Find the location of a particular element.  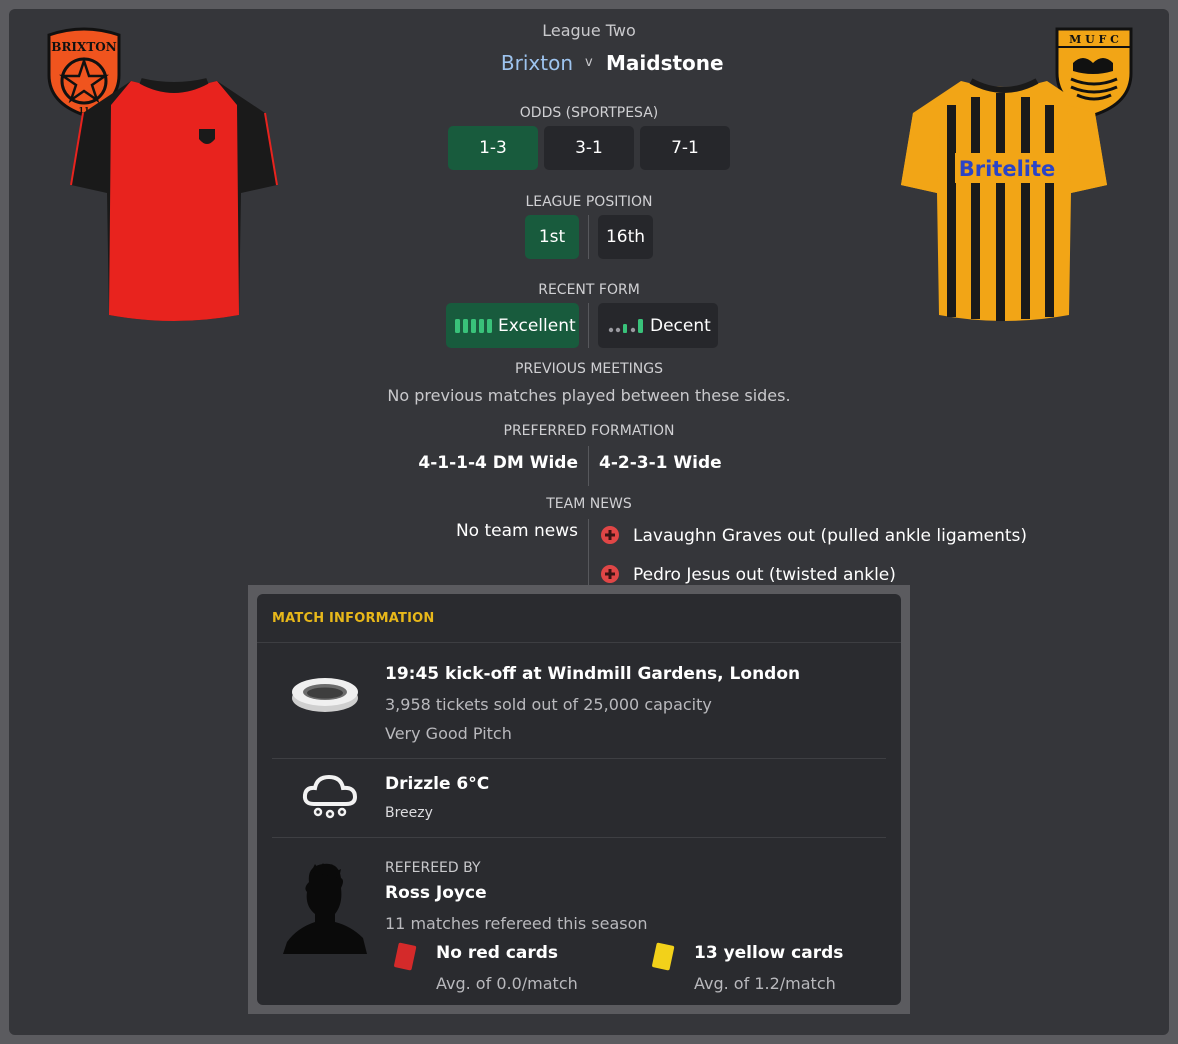

away-league-position: 16th is located at coordinates (625, 237).